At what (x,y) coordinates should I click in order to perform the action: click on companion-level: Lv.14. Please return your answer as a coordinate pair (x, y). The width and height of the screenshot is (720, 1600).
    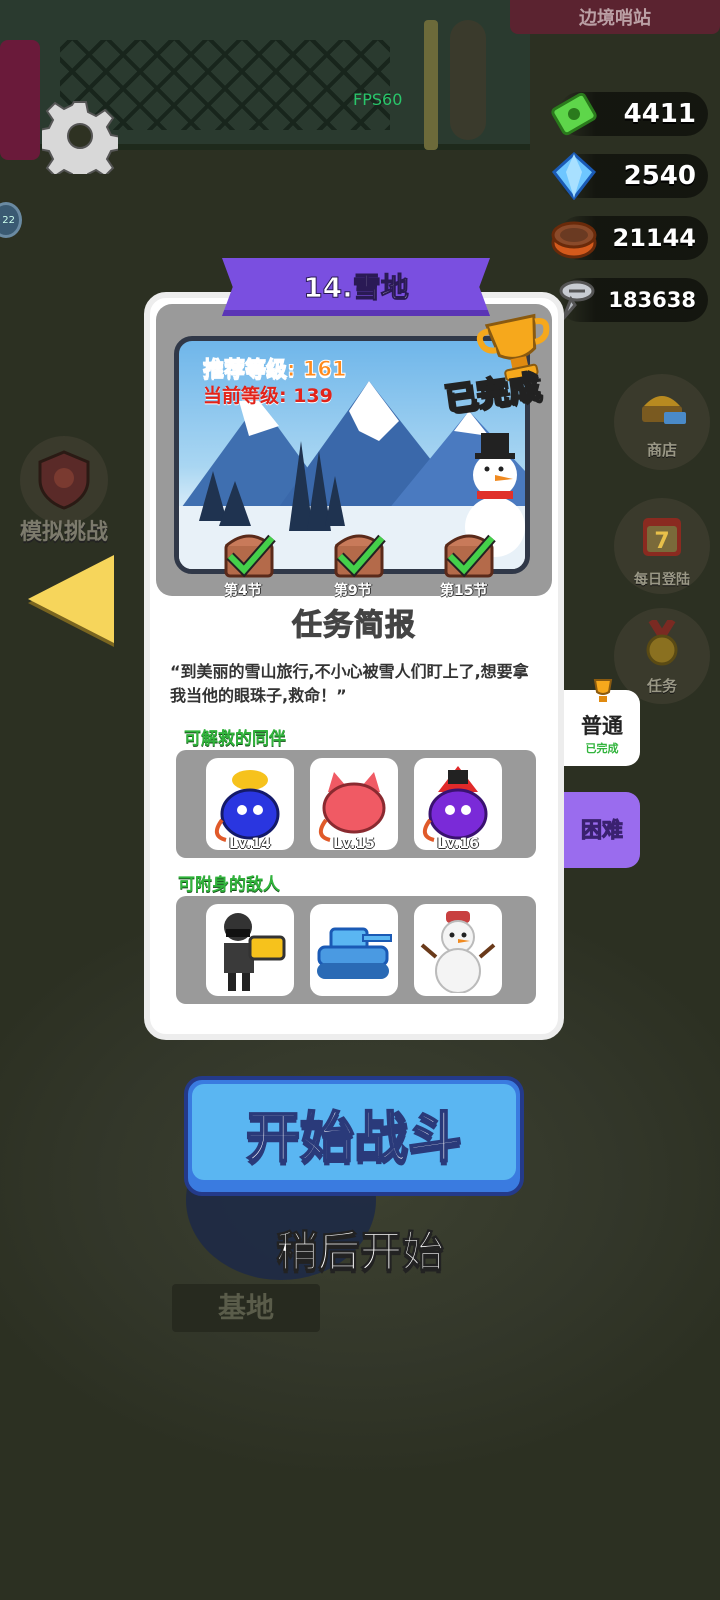
    Looking at the image, I should click on (250, 843).